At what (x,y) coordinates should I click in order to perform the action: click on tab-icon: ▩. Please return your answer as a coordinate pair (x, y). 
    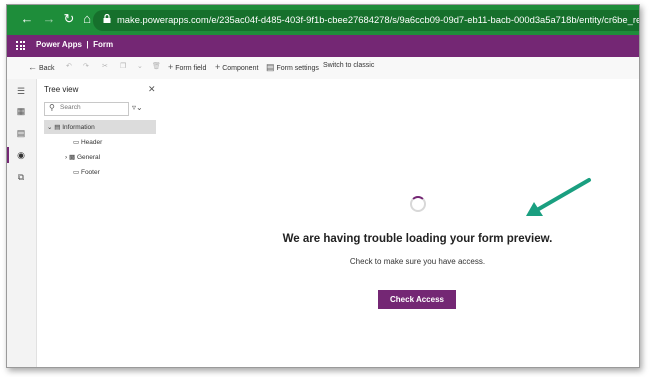
    Looking at the image, I should click on (72, 157).